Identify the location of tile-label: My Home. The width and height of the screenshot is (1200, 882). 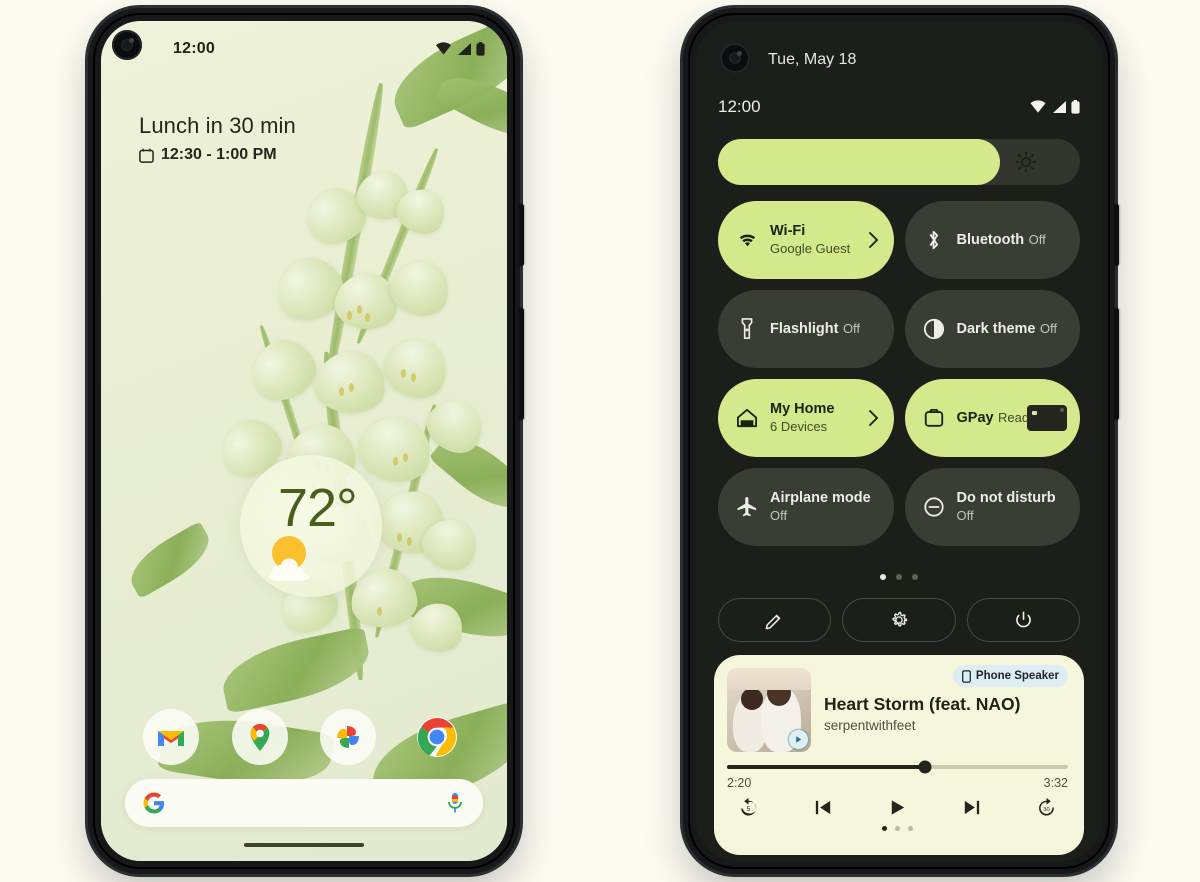
(802, 409).